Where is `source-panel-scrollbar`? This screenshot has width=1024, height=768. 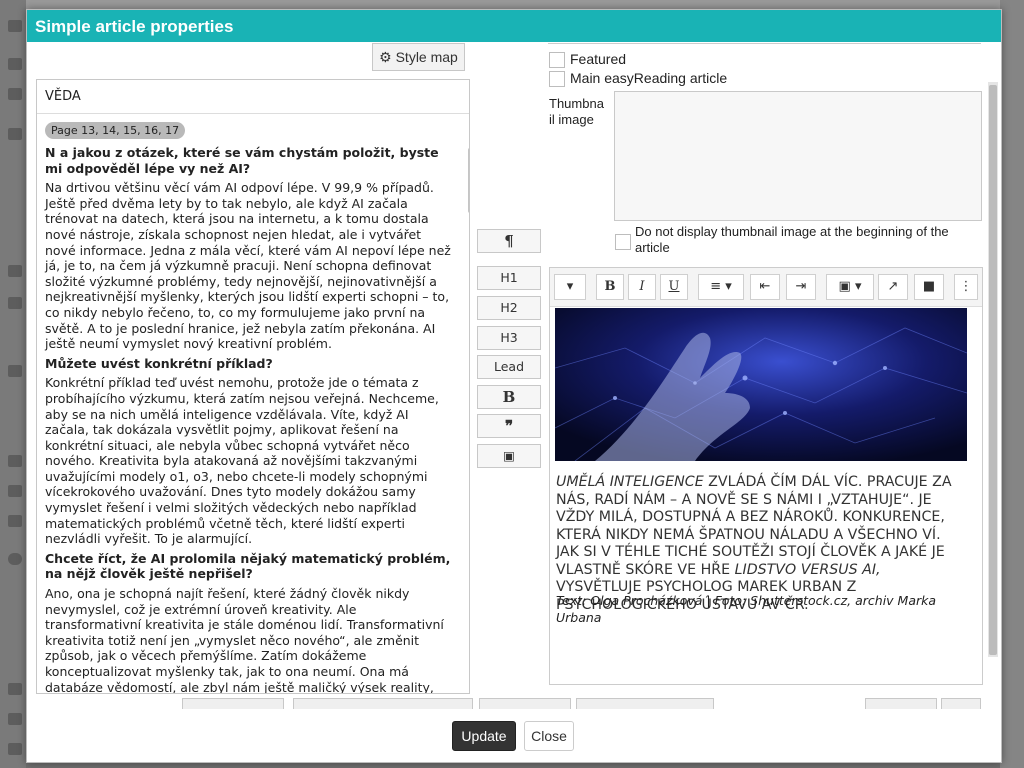 source-panel-scrollbar is located at coordinates (468, 180).